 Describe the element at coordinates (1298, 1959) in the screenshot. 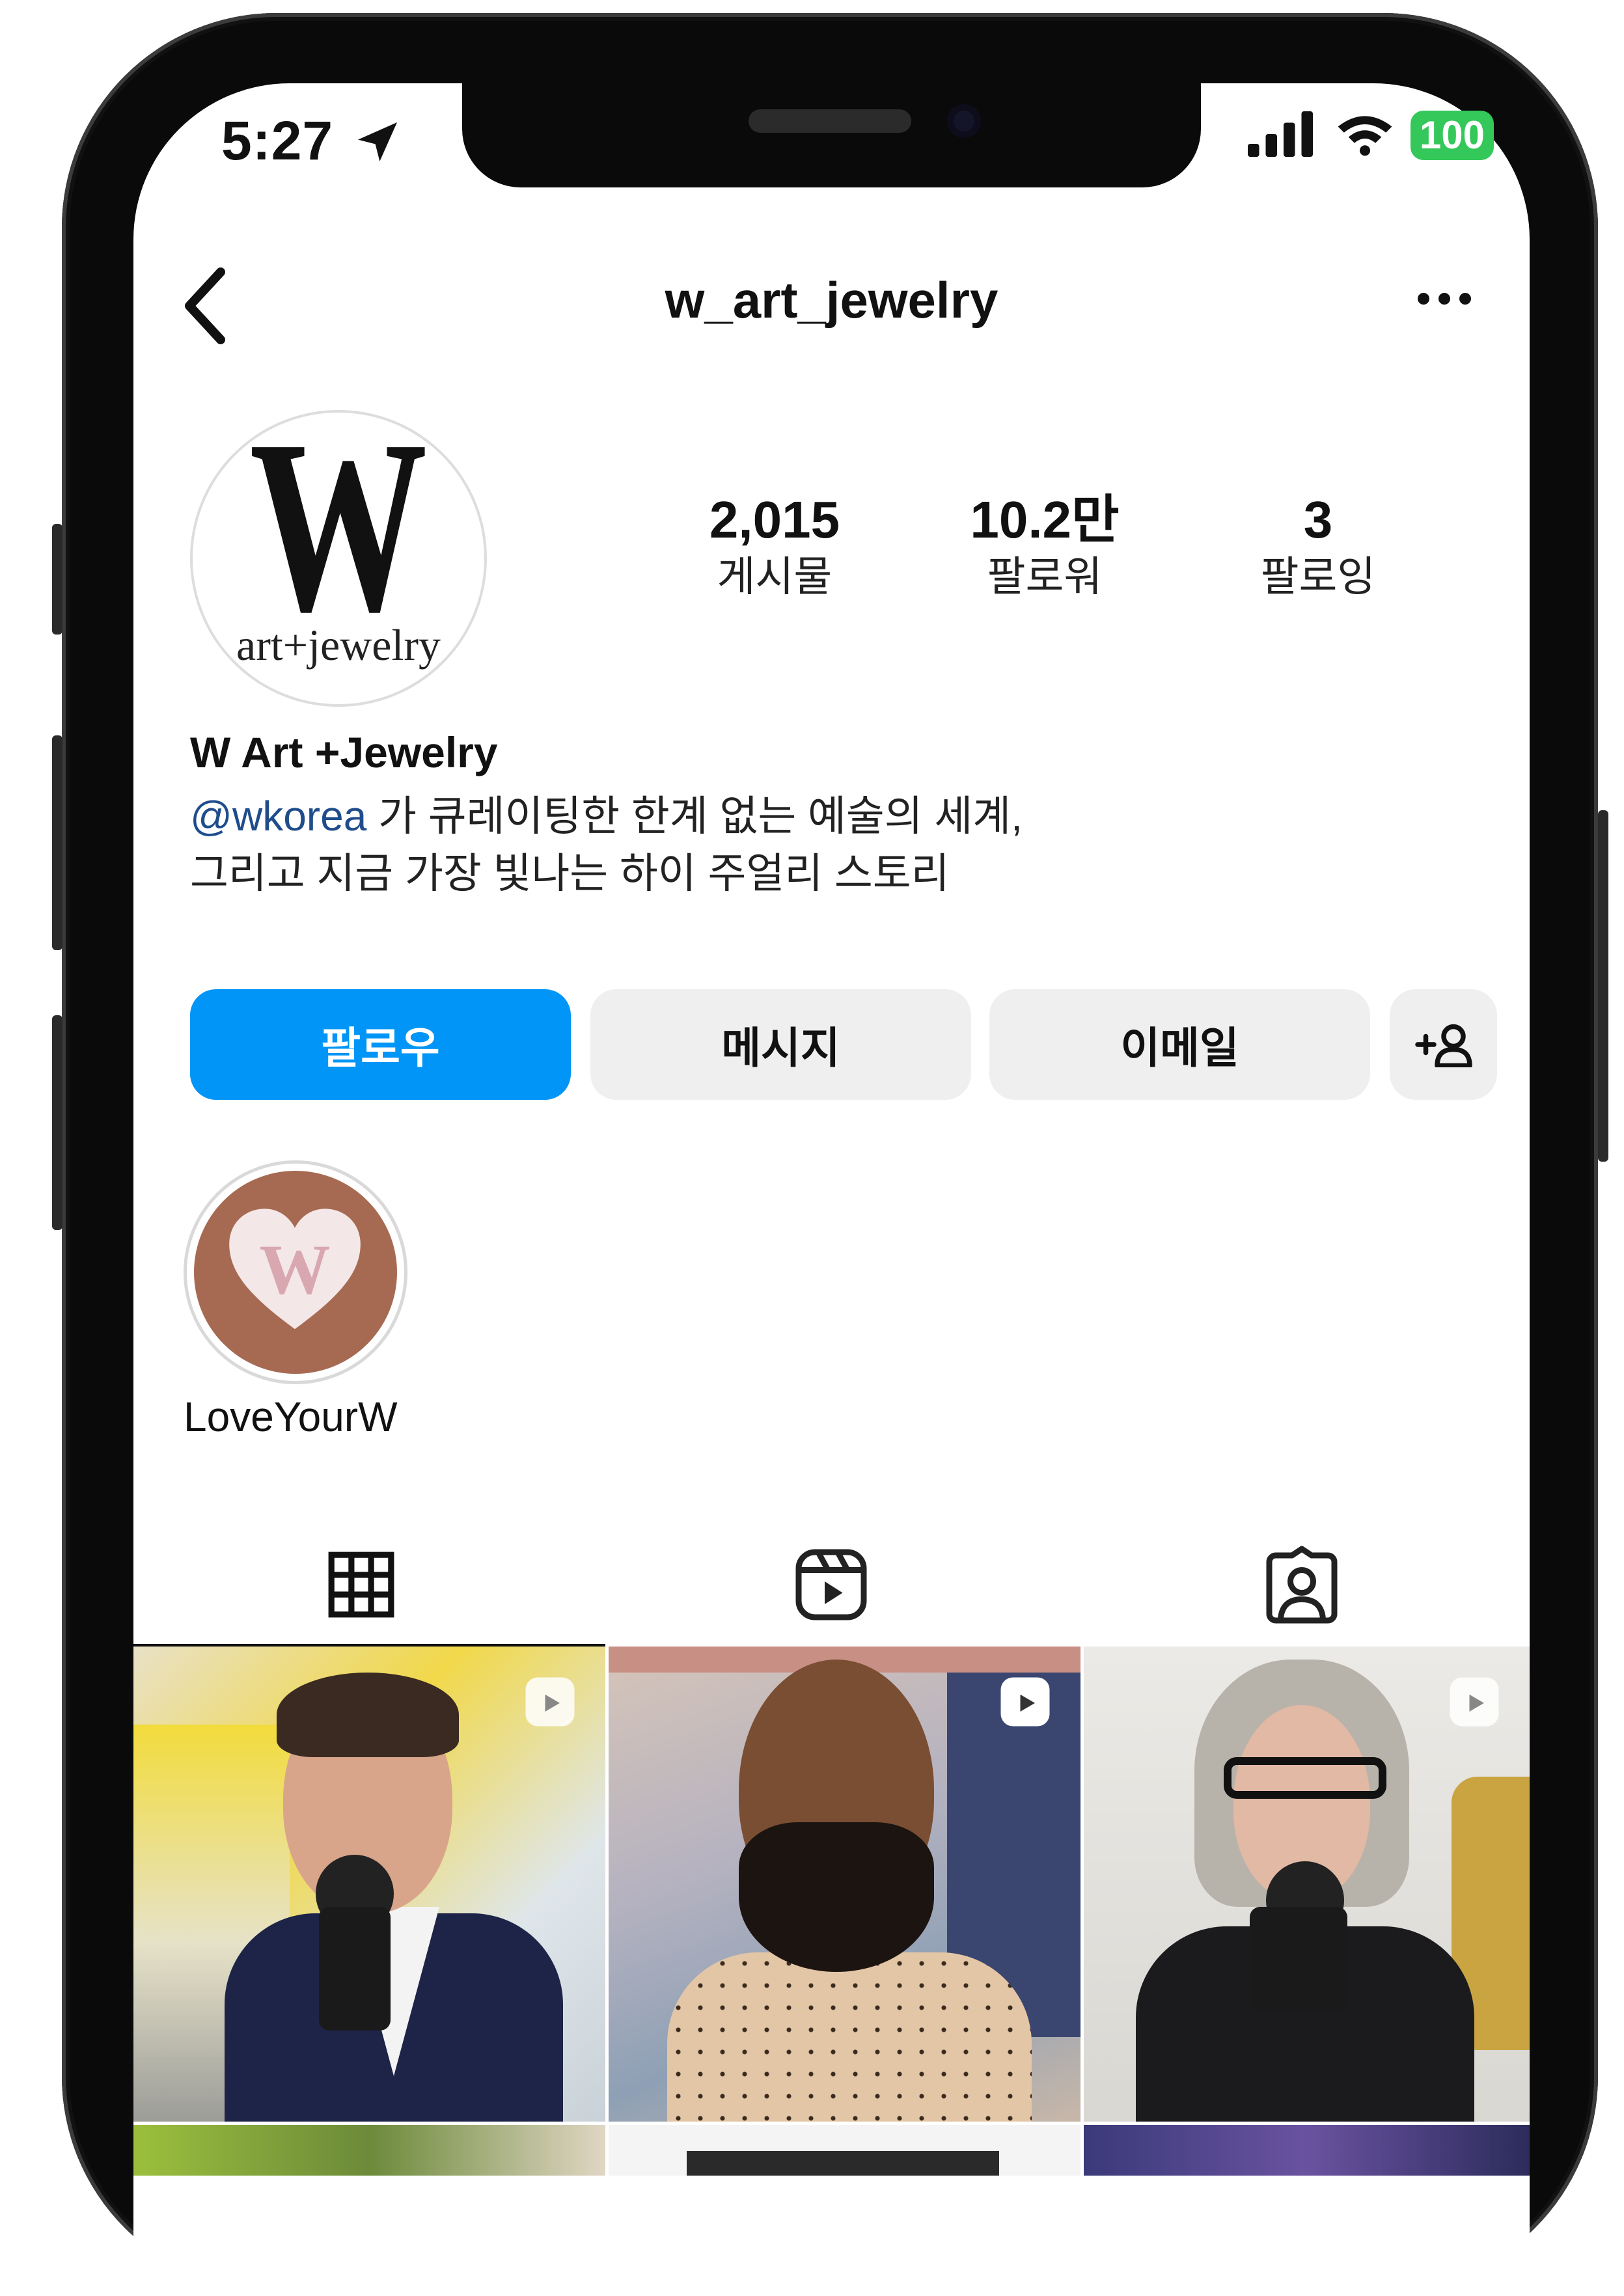

I see `post-3-microphone` at that location.